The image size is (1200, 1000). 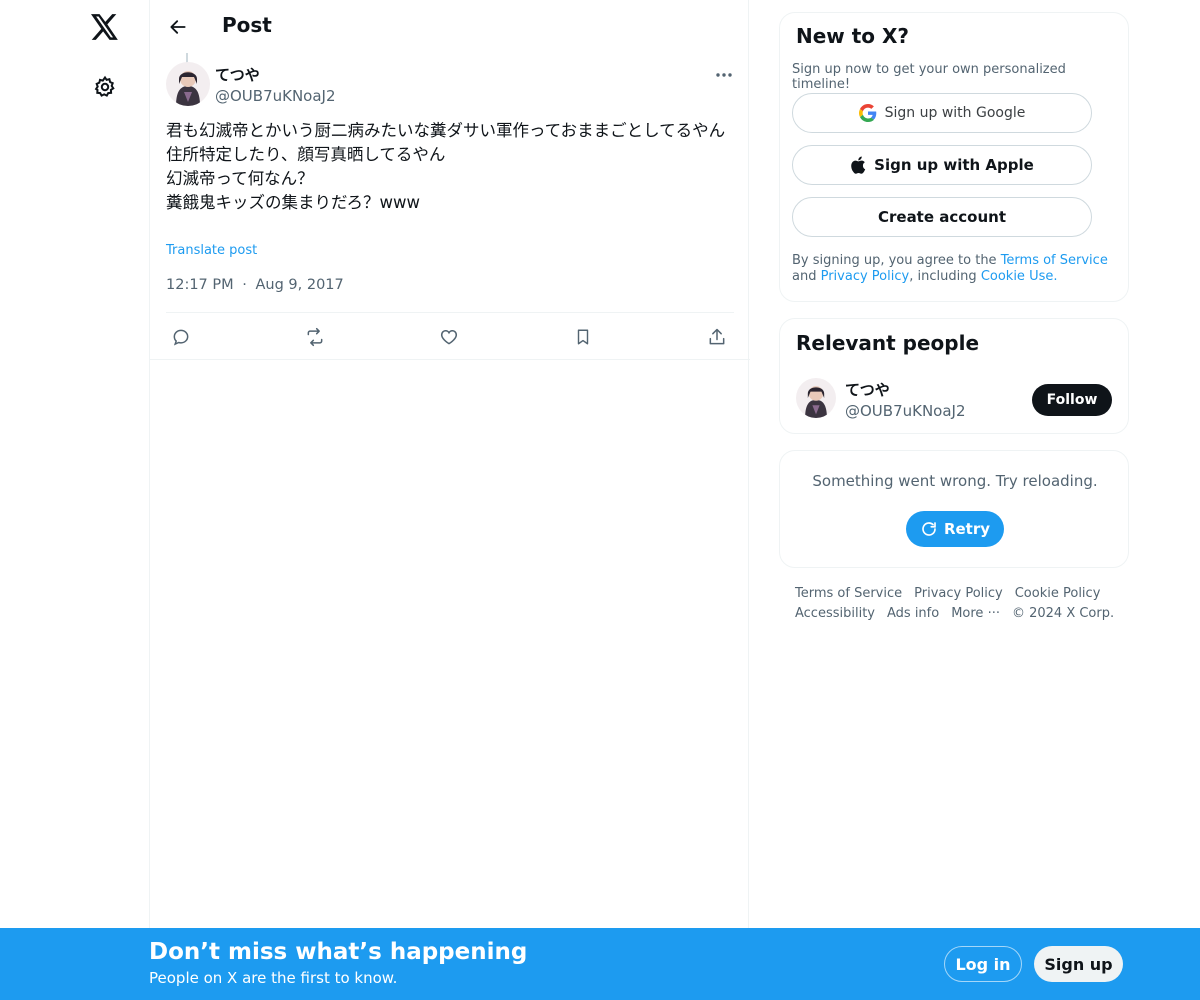 What do you see at coordinates (958, 594) in the screenshot?
I see `footer-link-privacy: Privacy Policy` at bounding box center [958, 594].